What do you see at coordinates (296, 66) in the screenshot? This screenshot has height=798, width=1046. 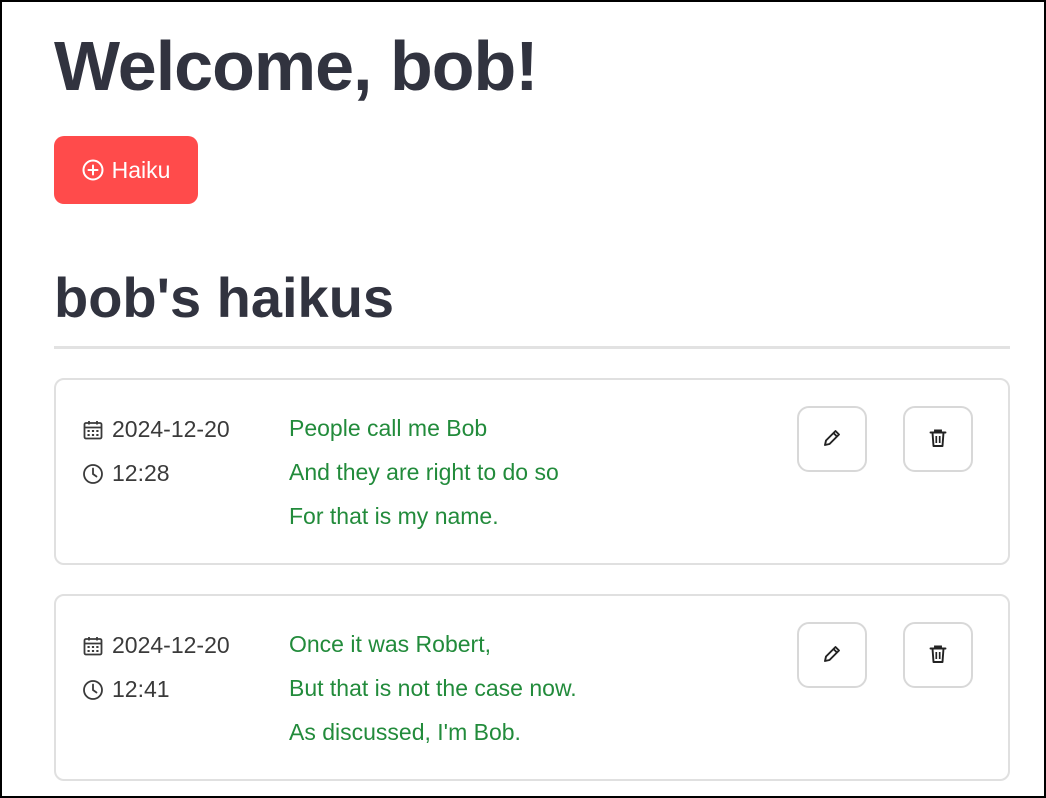 I see `welcome-title: Welcome, bob!` at bounding box center [296, 66].